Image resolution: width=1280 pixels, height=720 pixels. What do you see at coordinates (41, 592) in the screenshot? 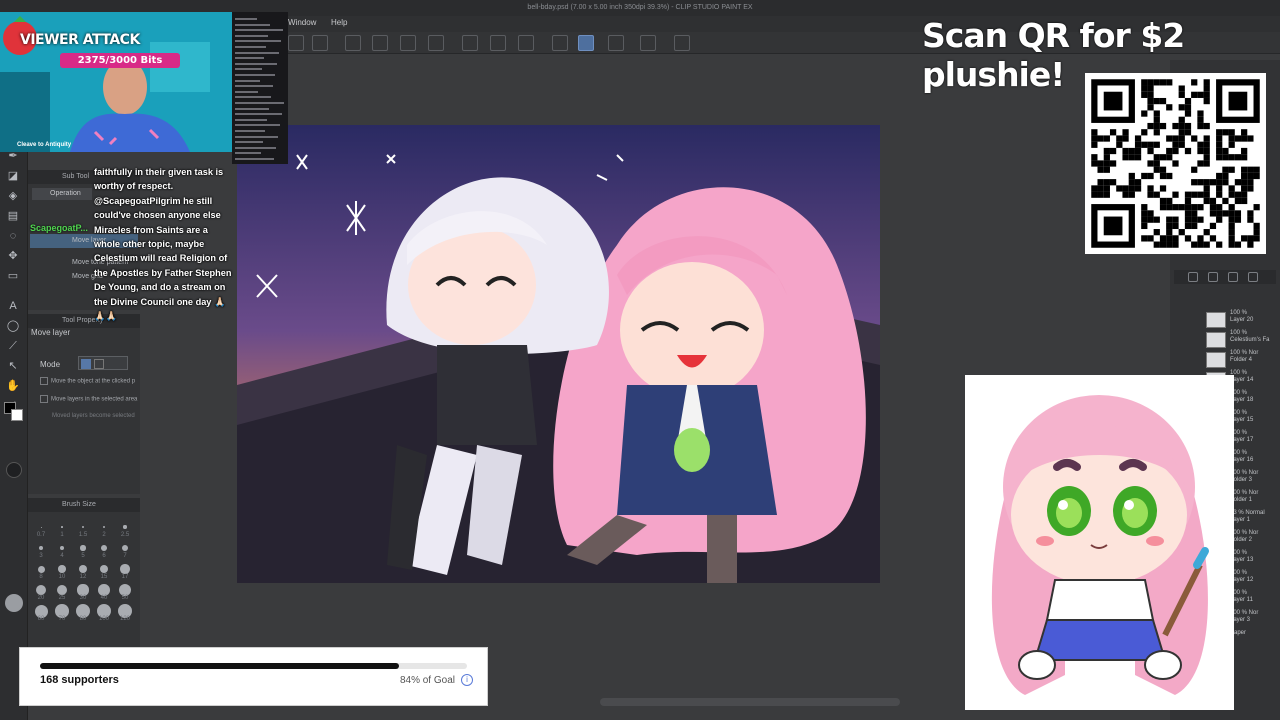
I see `brush-size-option: 20` at bounding box center [41, 592].